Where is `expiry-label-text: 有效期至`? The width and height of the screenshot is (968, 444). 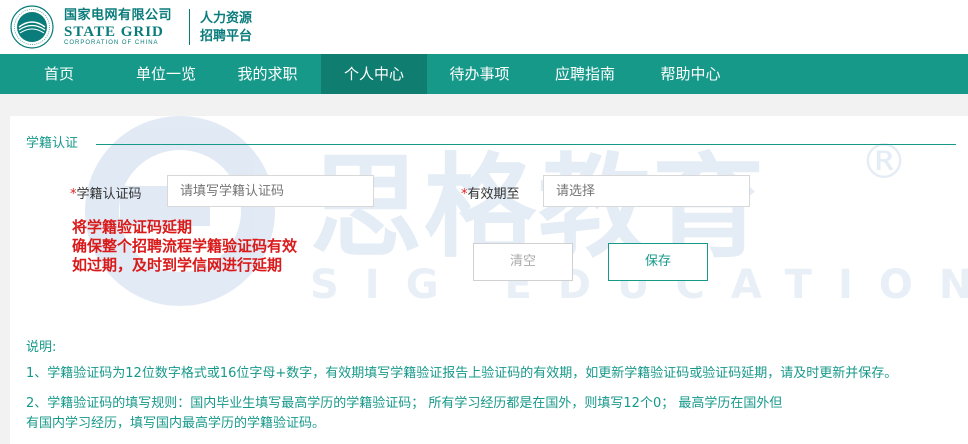
expiry-label-text: 有效期至 is located at coordinates (493, 194).